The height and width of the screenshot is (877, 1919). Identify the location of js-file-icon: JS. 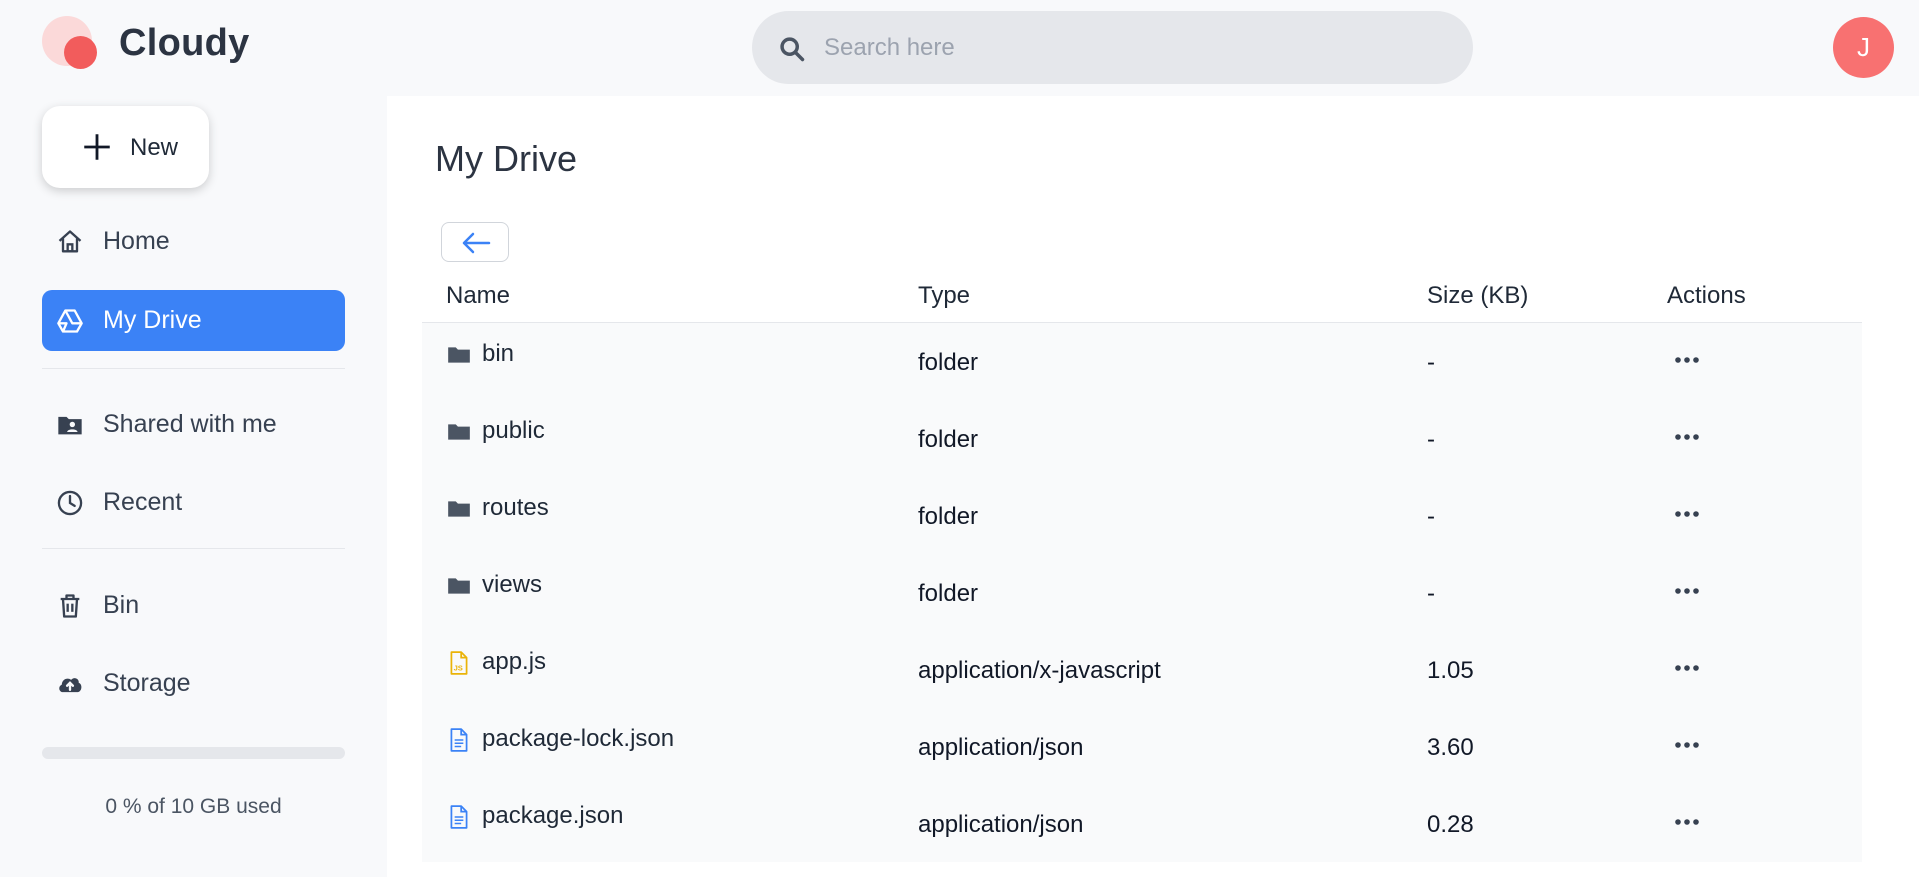
(459, 663).